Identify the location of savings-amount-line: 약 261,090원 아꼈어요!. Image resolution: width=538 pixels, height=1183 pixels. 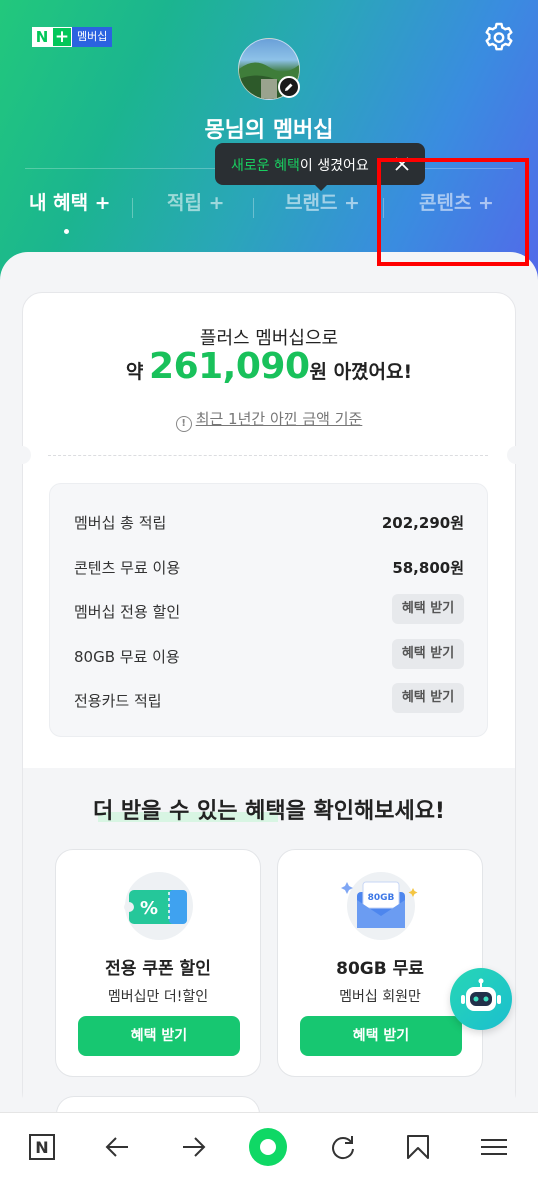
(269, 366).